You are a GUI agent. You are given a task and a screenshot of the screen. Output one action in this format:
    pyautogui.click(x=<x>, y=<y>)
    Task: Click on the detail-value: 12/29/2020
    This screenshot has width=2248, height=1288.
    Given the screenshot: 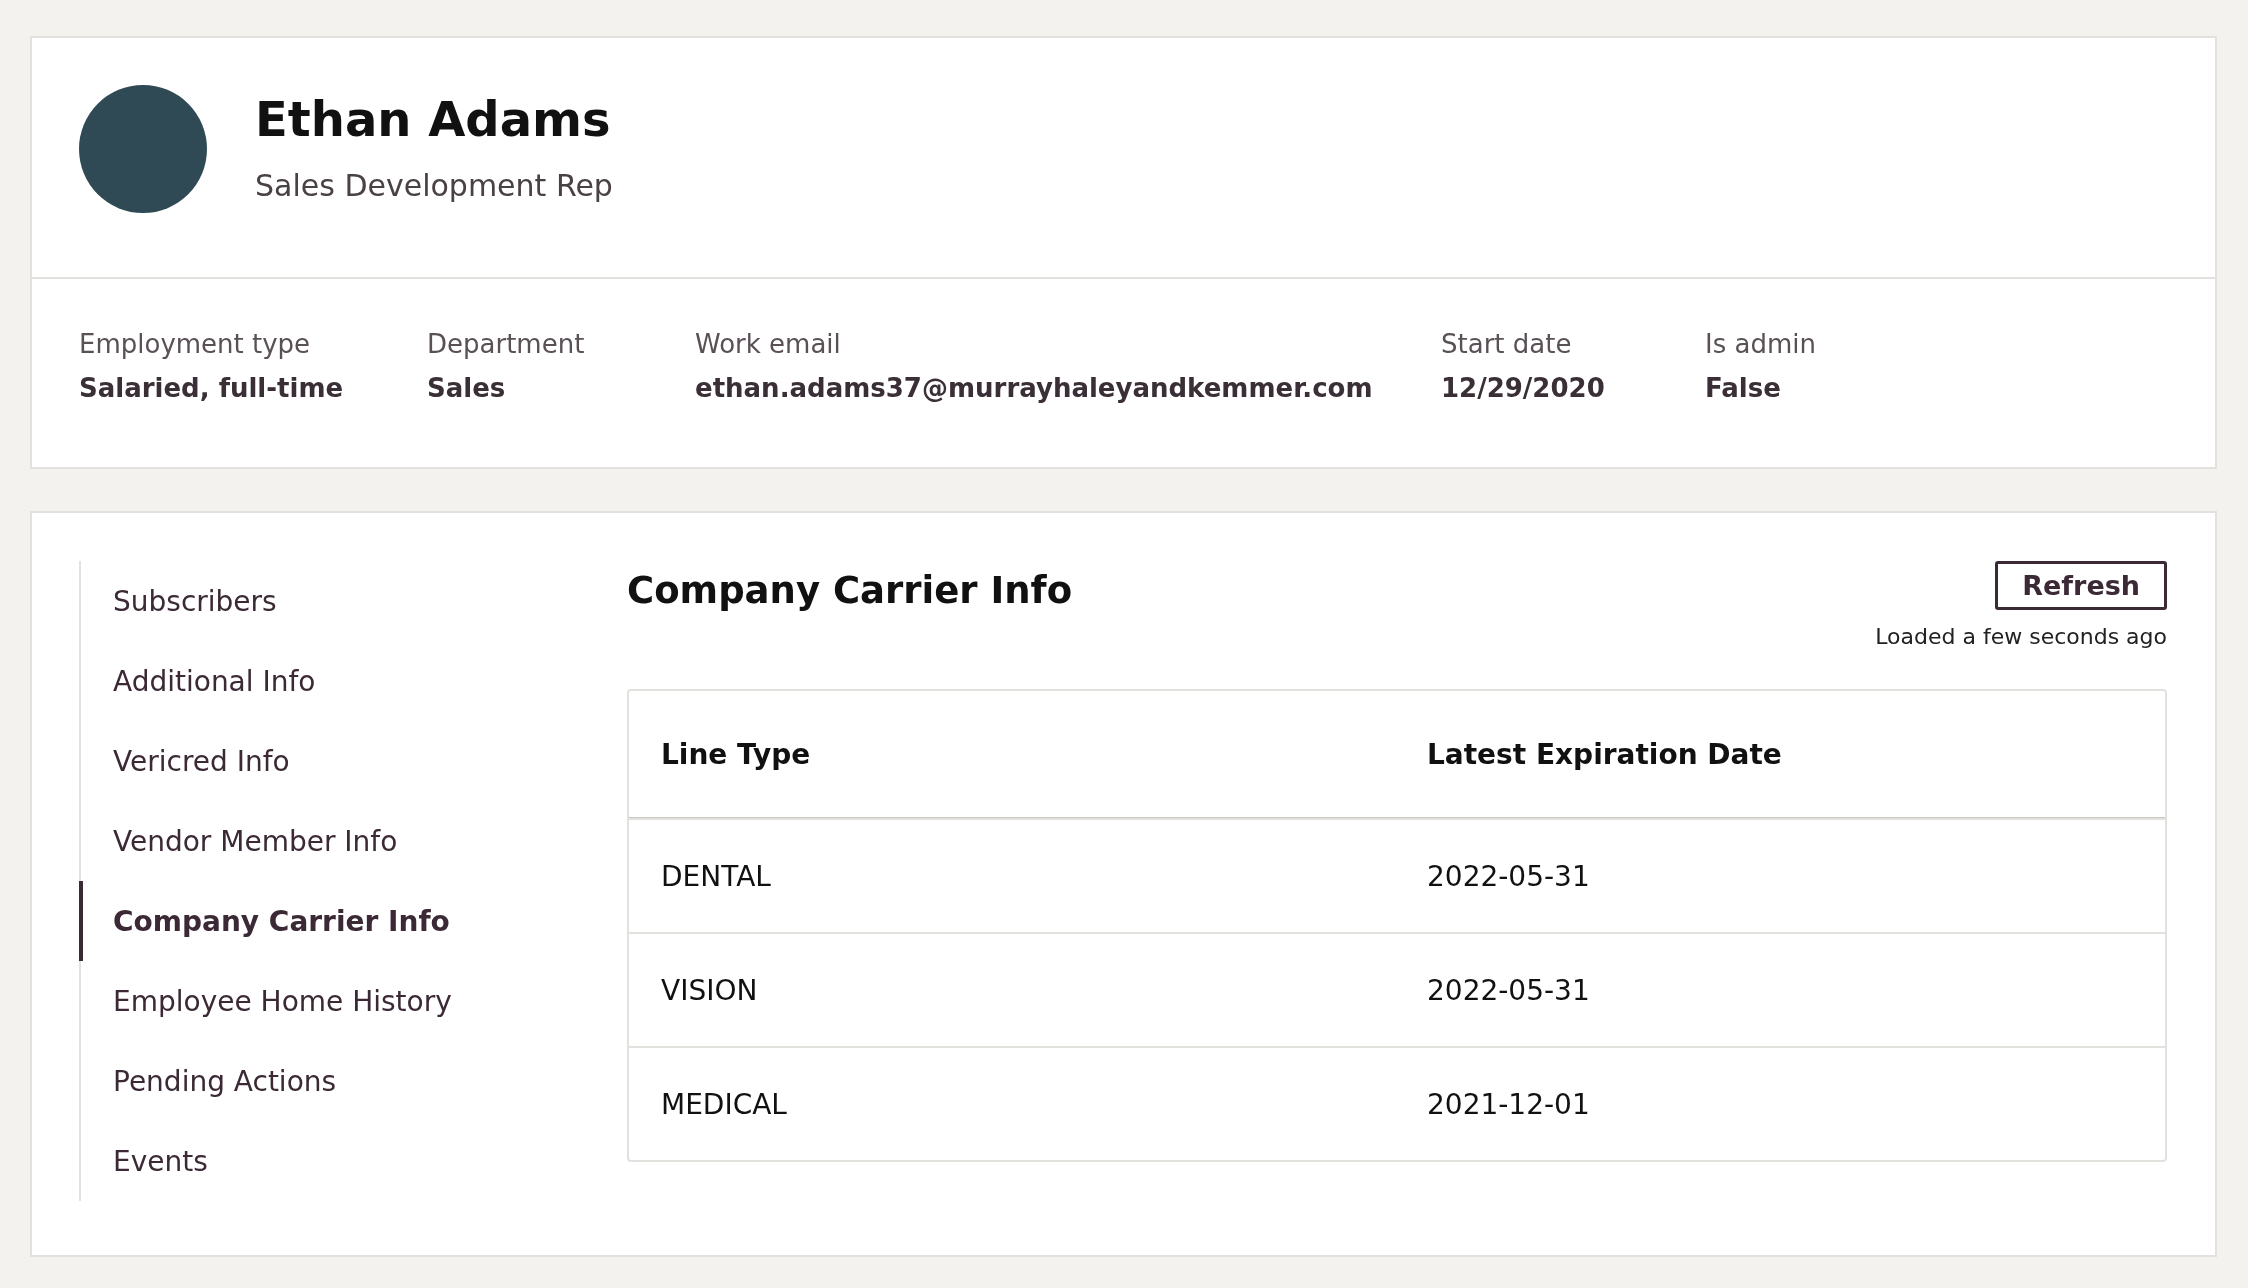 What is the action you would take?
    pyautogui.click(x=1523, y=388)
    